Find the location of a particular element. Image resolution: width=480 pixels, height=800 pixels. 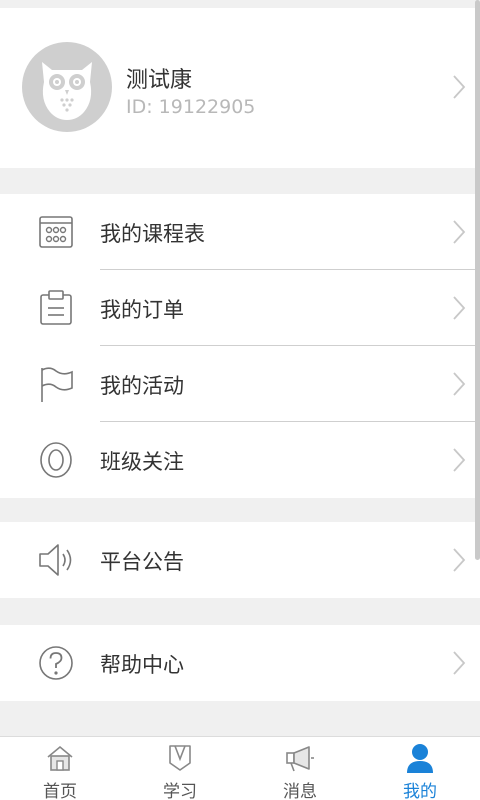

menu-item-label: 班级关注 is located at coordinates (142, 462).